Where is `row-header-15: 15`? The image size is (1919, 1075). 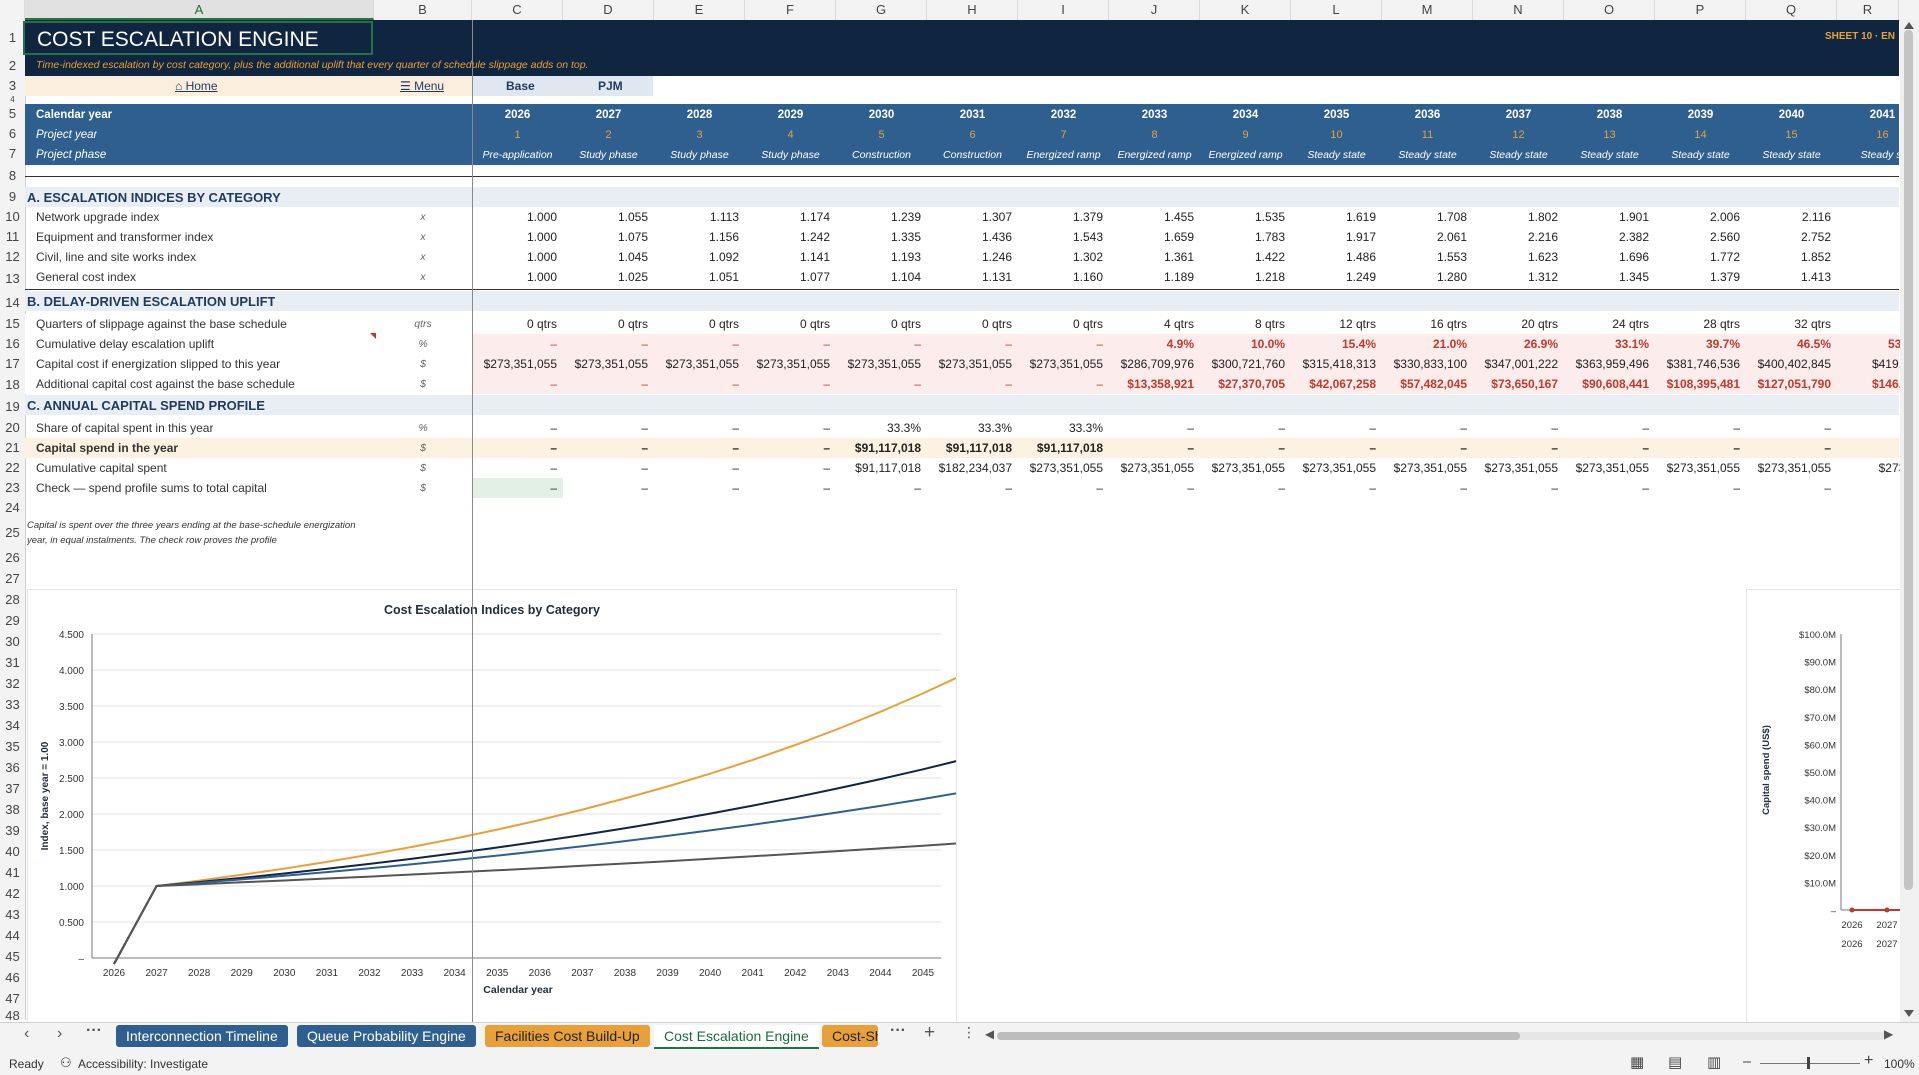
row-header-15: 15 is located at coordinates (12, 324).